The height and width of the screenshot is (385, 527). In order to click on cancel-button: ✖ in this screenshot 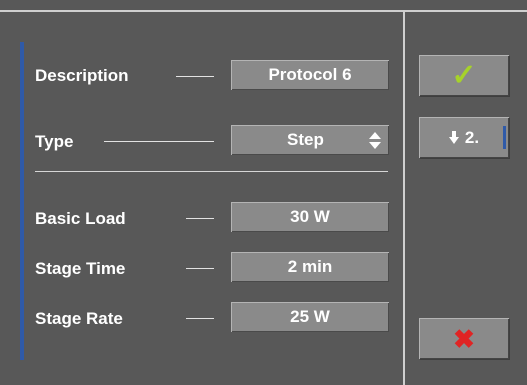, I will do `click(464, 338)`.